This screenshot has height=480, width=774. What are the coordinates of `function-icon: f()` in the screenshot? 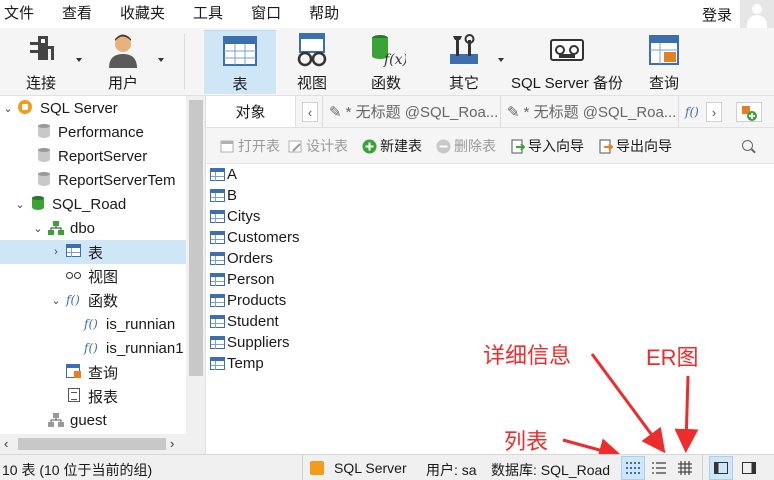 It's located at (91, 324).